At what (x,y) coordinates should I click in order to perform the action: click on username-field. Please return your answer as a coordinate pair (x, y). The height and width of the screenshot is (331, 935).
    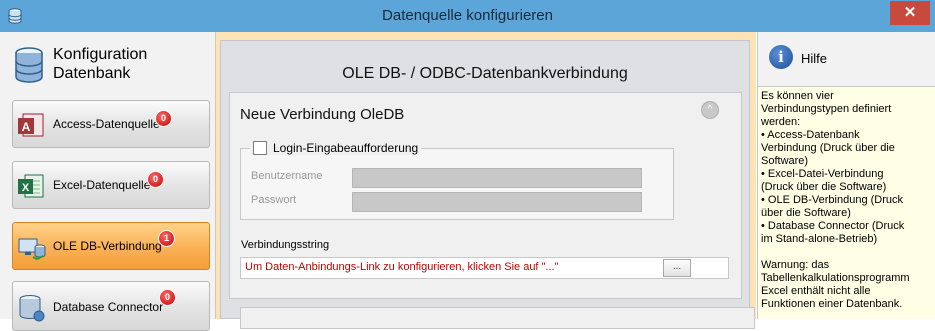
    Looking at the image, I should click on (497, 178).